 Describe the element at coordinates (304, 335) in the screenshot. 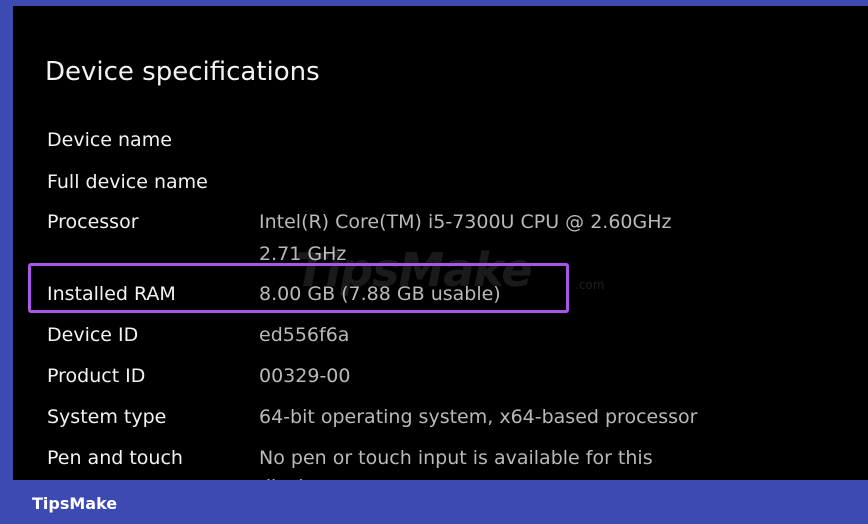

I see `spec-value-device-id: ed556f6a` at that location.